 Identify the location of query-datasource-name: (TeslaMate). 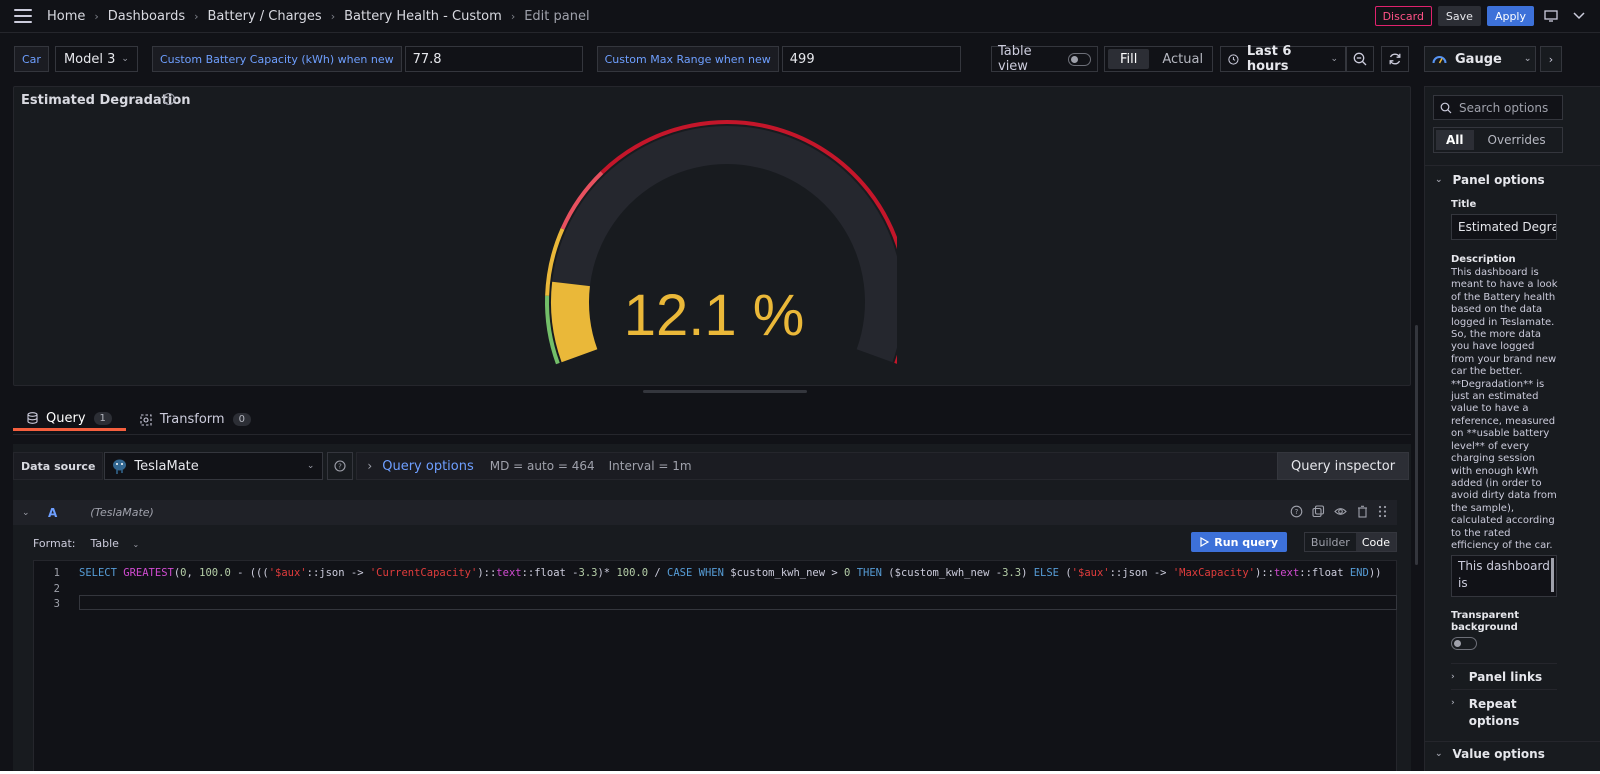
(122, 512).